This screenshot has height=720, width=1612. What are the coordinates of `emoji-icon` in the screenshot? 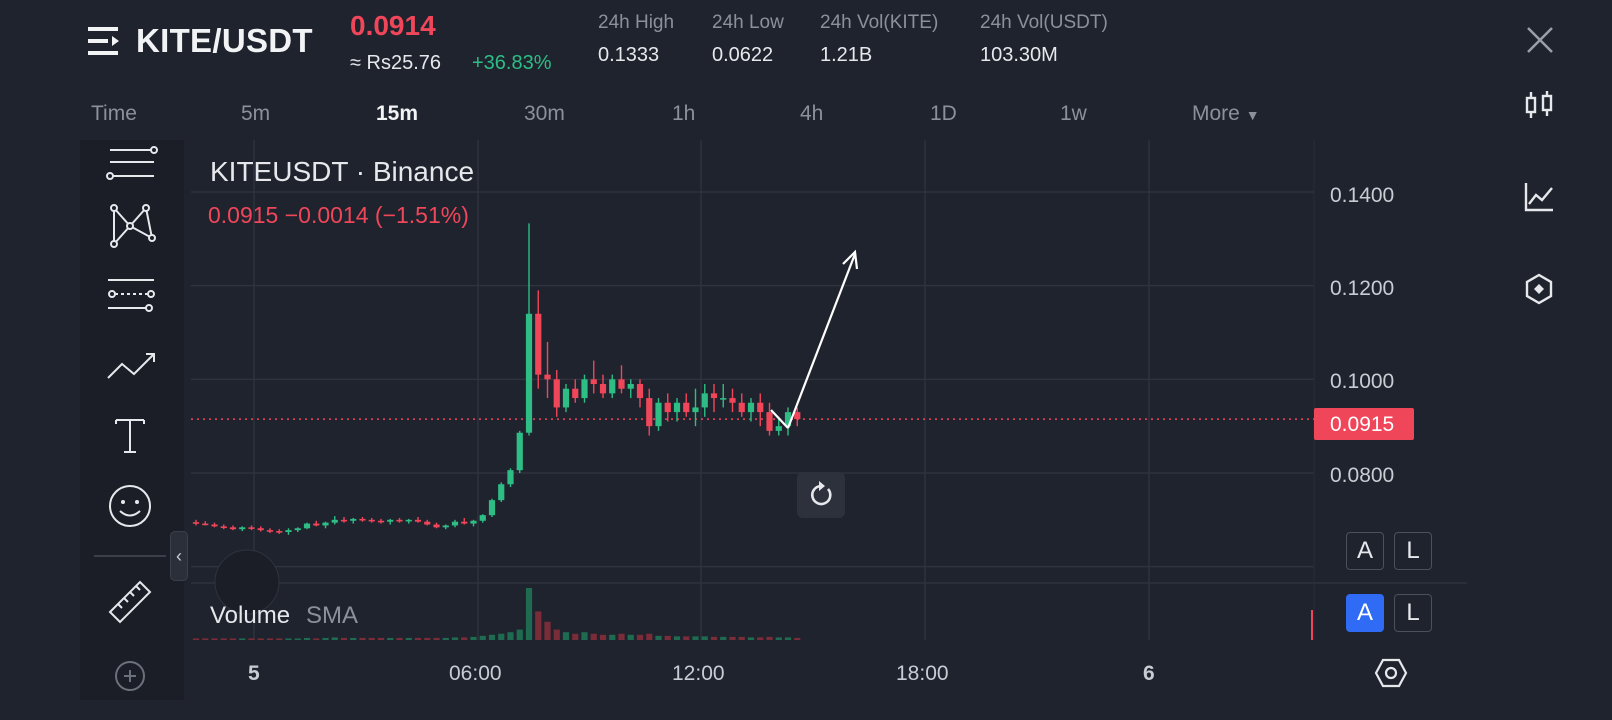 It's located at (132, 506).